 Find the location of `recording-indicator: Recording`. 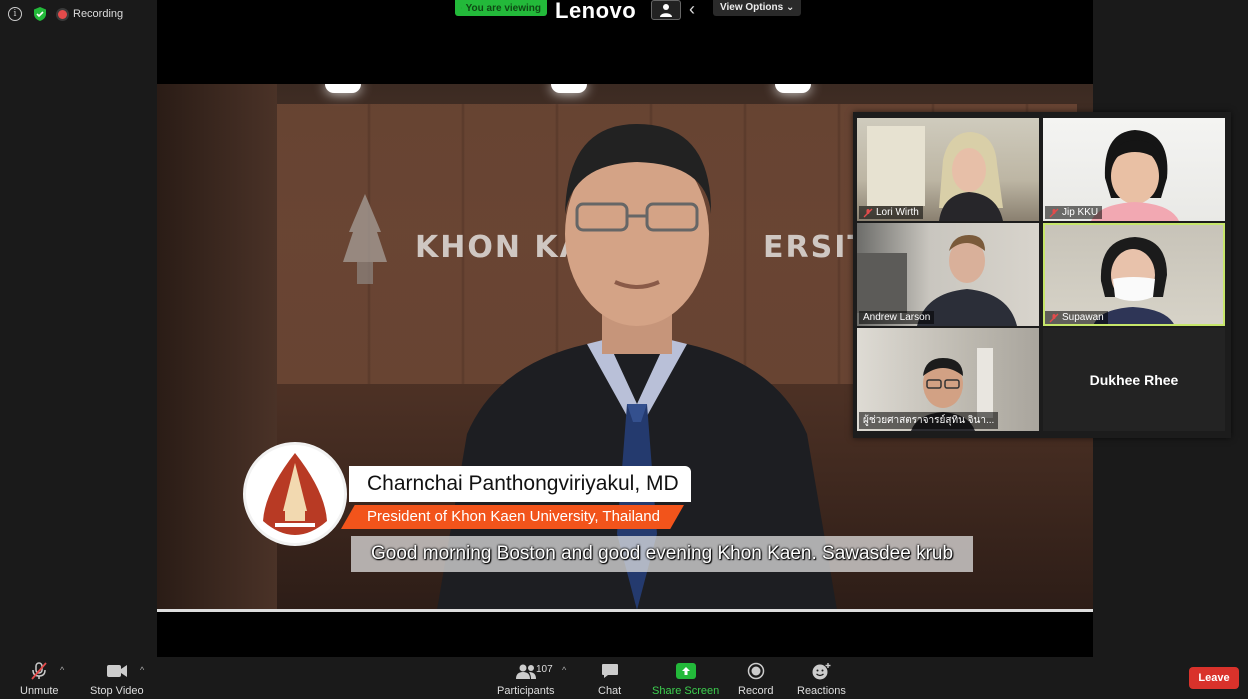

recording-indicator: Recording is located at coordinates (90, 14).